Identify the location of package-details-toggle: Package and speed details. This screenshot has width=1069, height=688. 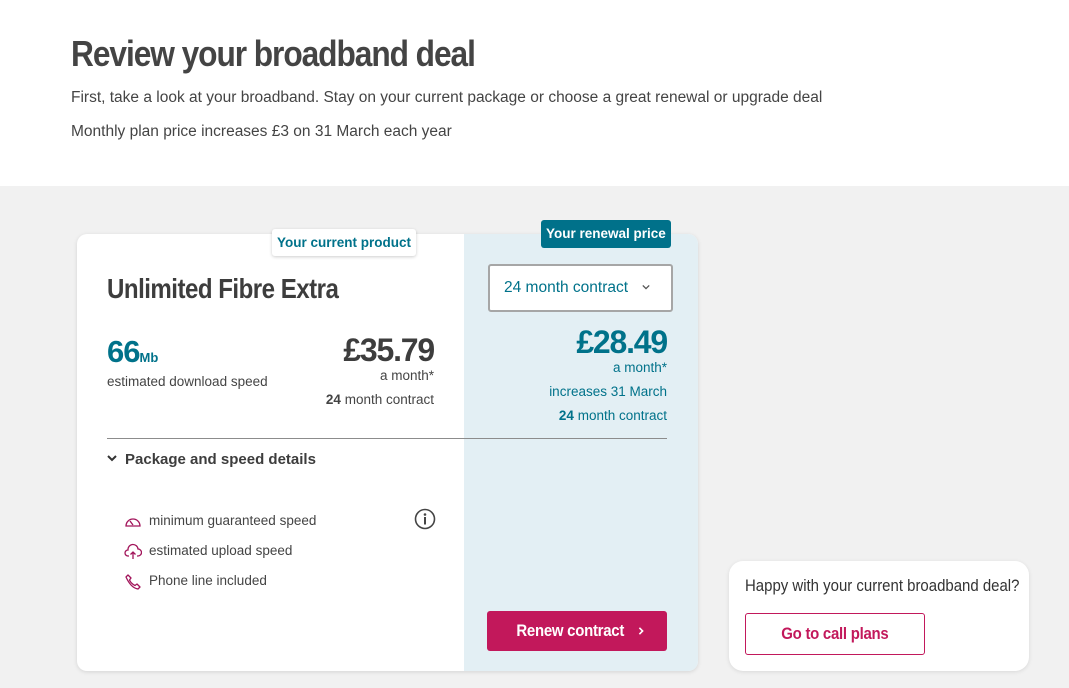
(211, 459).